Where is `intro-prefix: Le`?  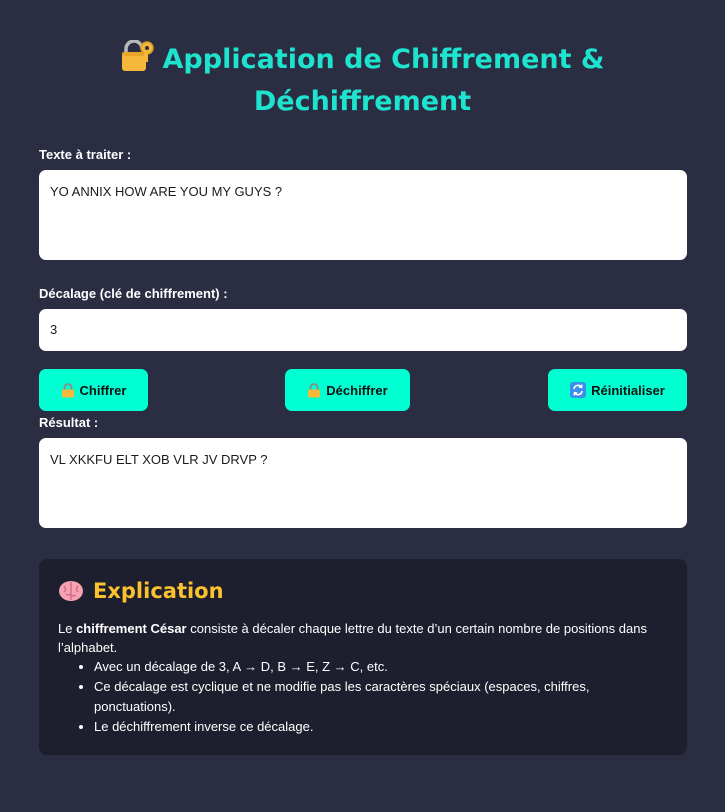
intro-prefix: Le is located at coordinates (67, 628).